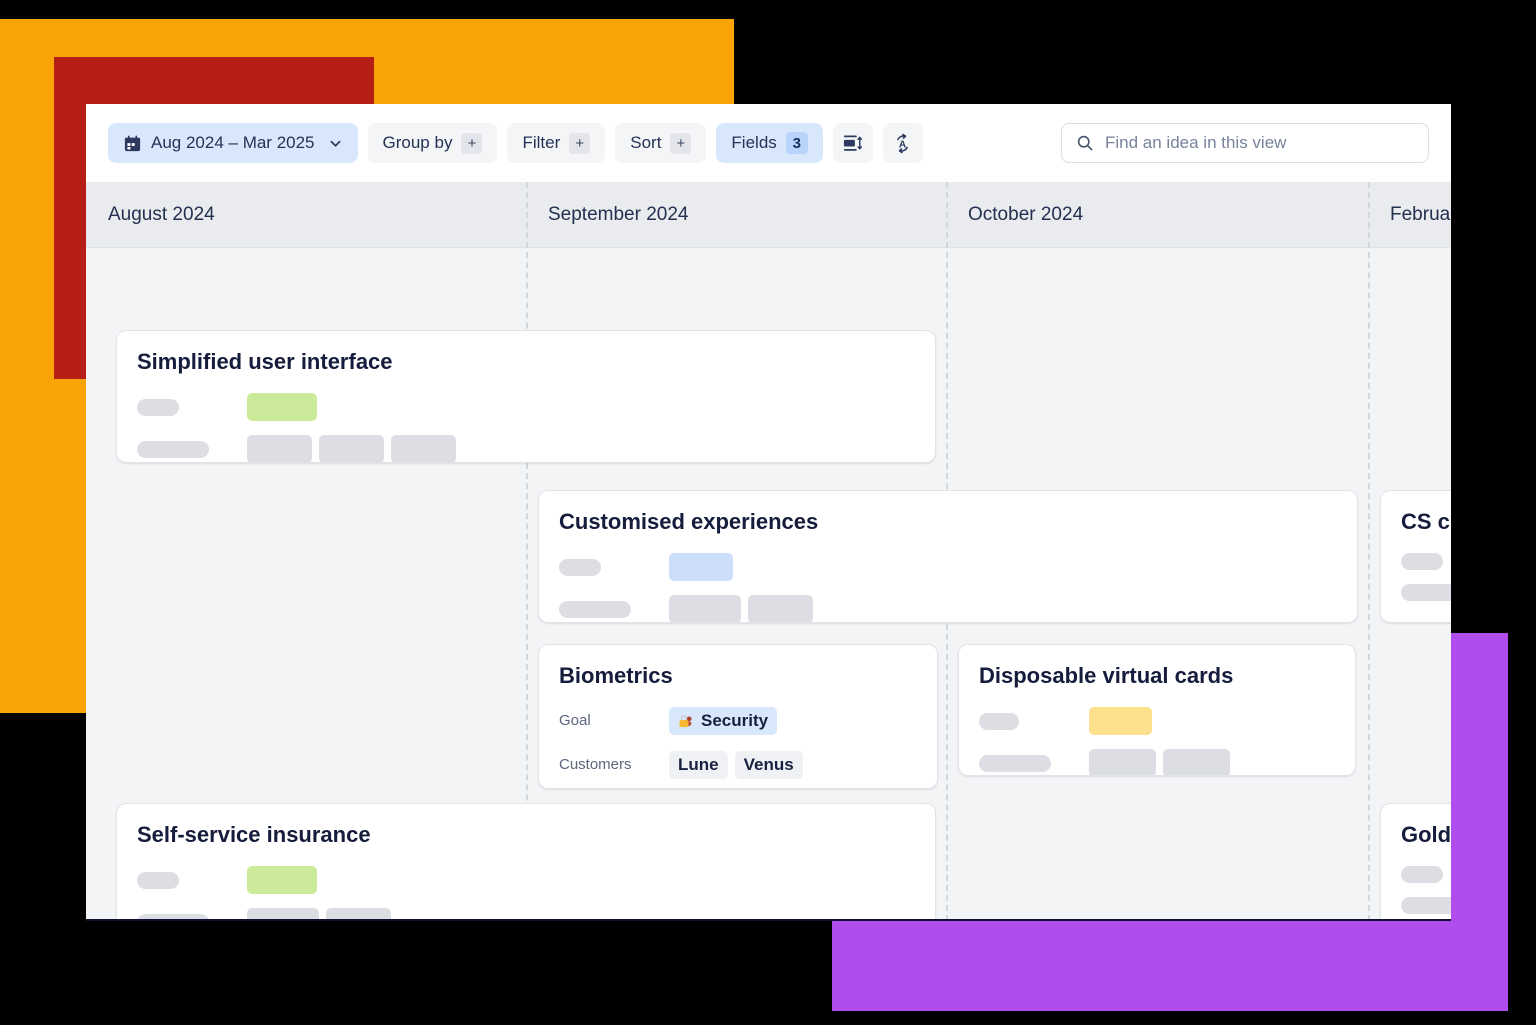 The image size is (1536, 1025). Describe the element at coordinates (698, 765) in the screenshot. I see `customer-chip-lune: Lune` at that location.